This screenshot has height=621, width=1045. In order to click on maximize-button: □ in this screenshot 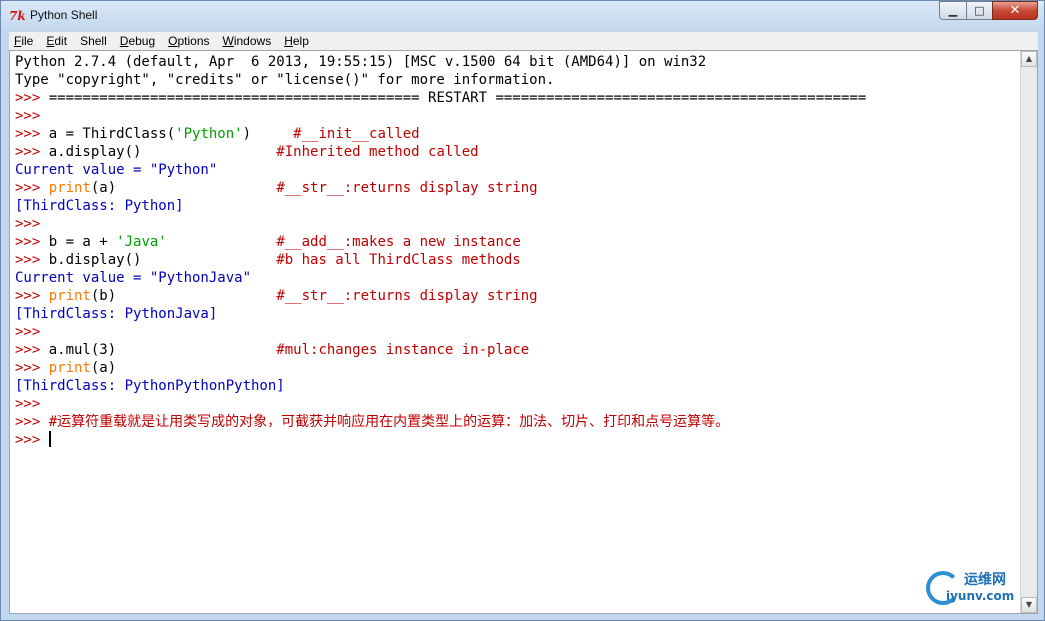, I will do `click(979, 10)`.